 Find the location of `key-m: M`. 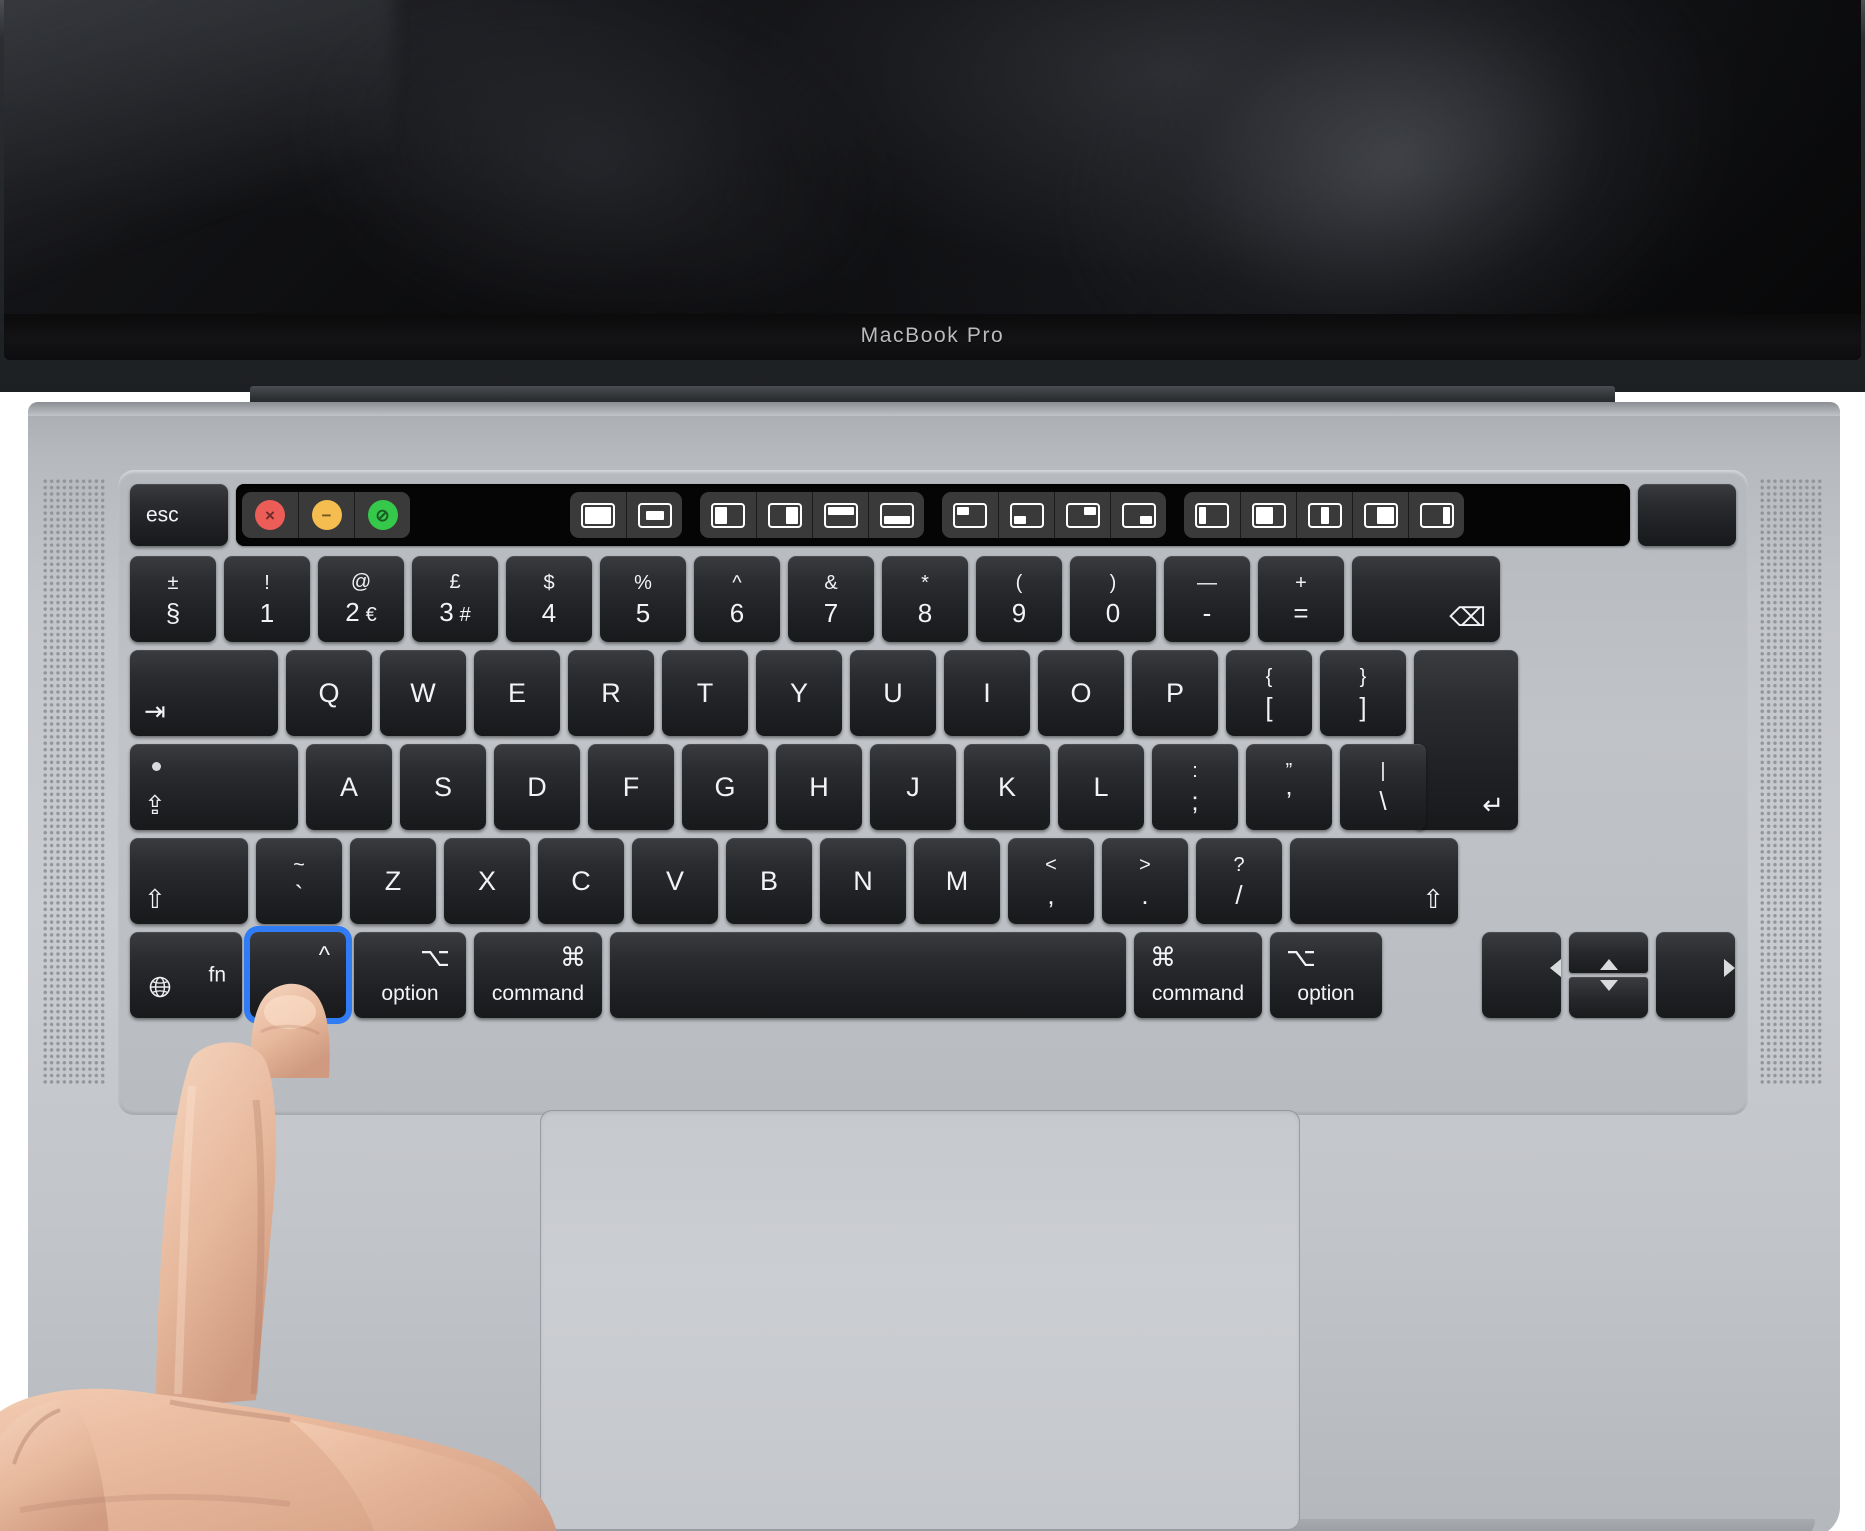

key-m: M is located at coordinates (957, 881).